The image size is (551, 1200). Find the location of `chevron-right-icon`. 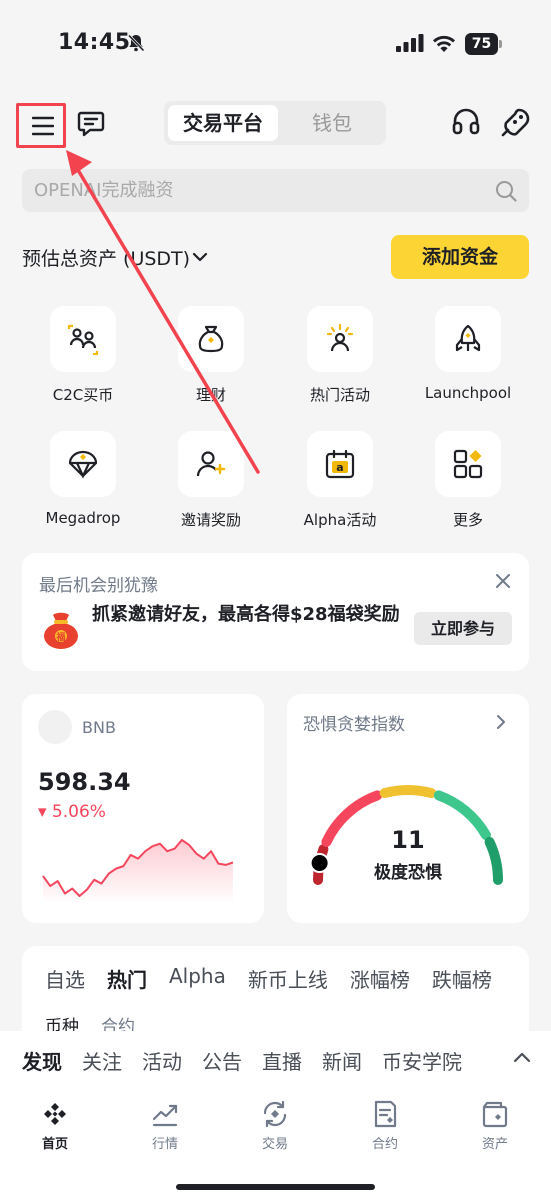

chevron-right-icon is located at coordinates (501, 722).